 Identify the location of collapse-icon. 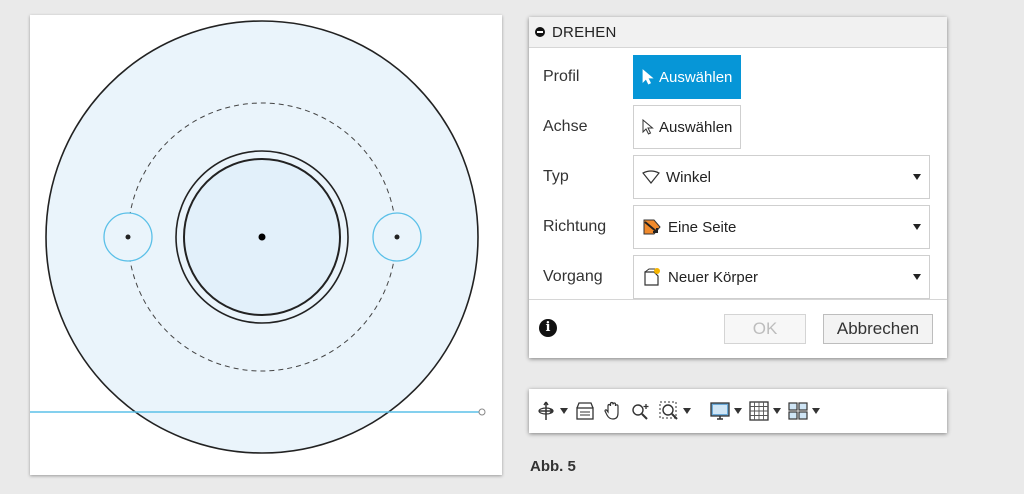
(540, 32).